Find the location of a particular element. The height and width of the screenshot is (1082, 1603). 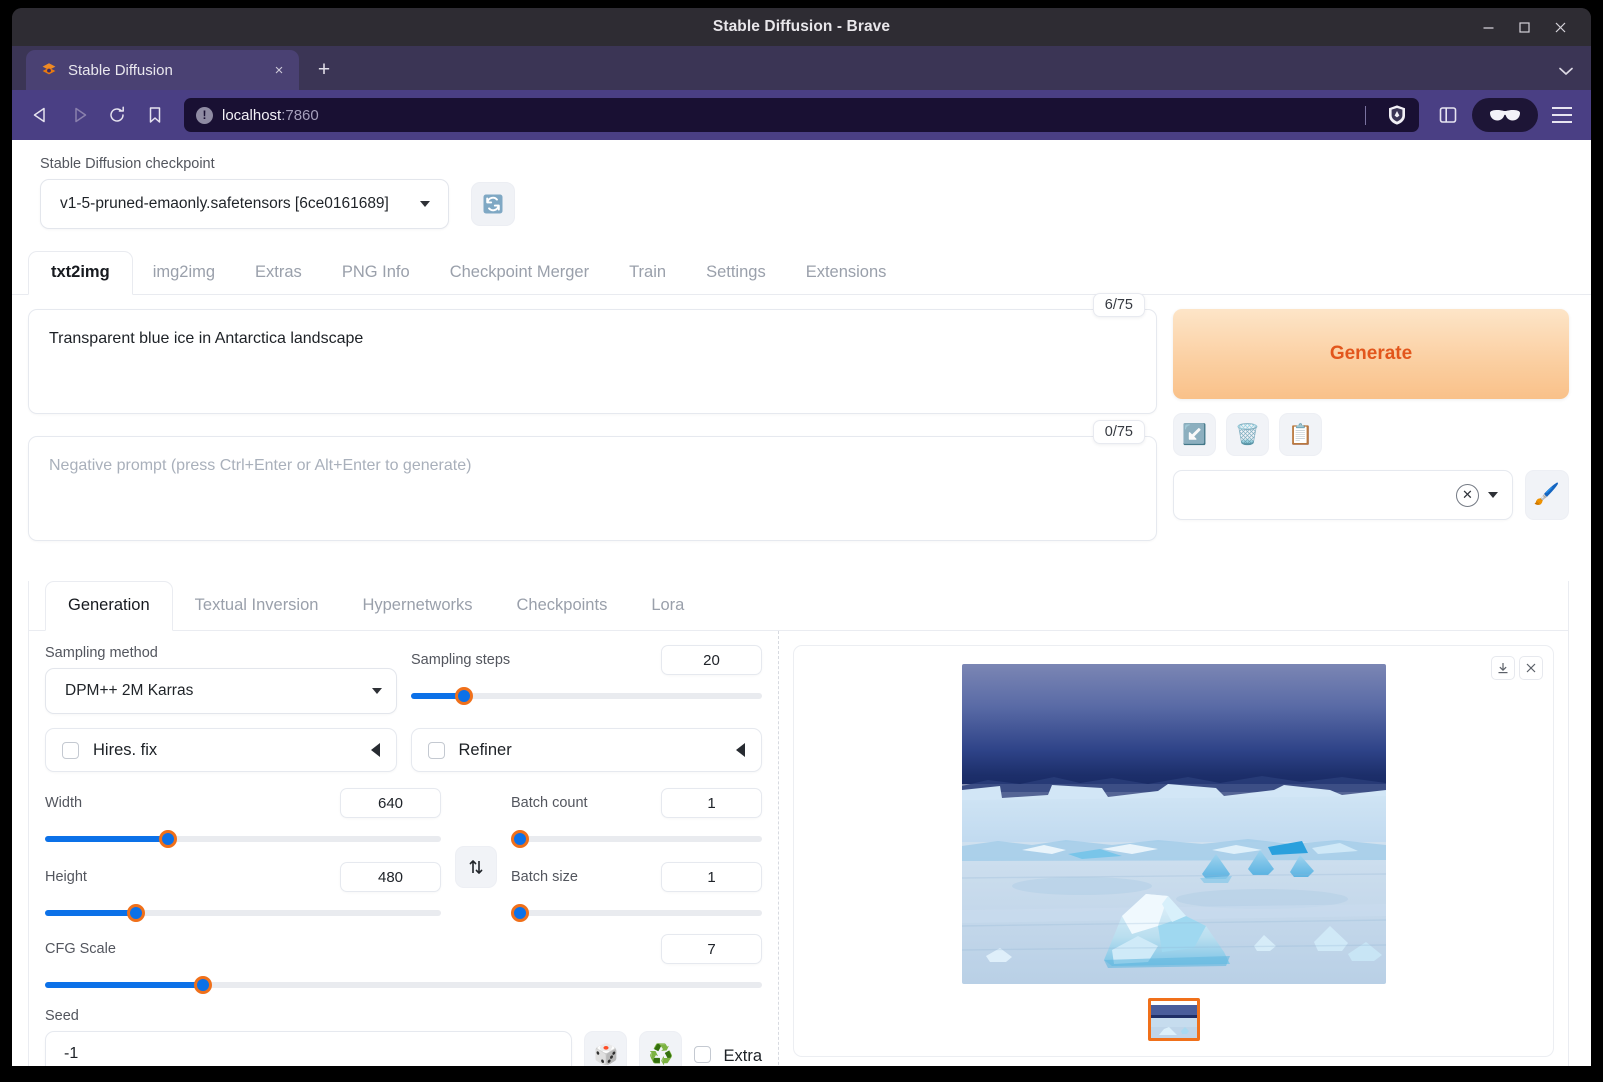

edit-styles-button: 🖌️ is located at coordinates (1547, 495).